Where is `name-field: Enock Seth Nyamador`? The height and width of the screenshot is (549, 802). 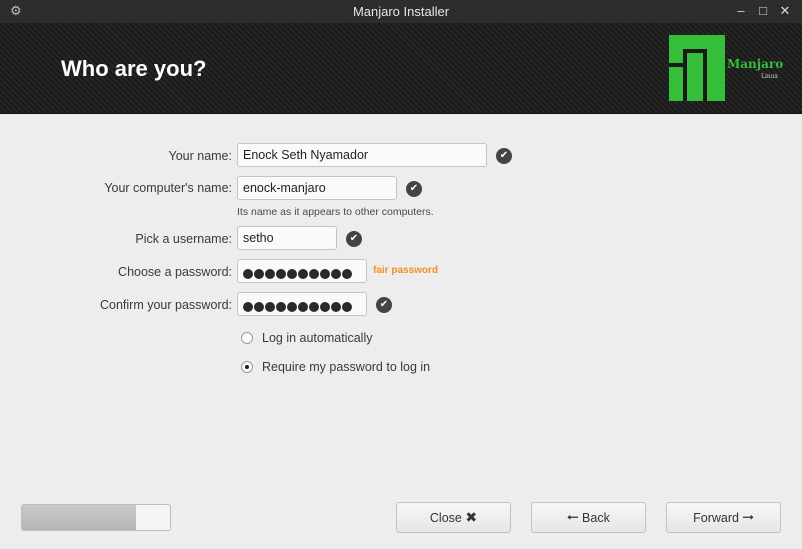 name-field: Enock Seth Nyamador is located at coordinates (362, 155).